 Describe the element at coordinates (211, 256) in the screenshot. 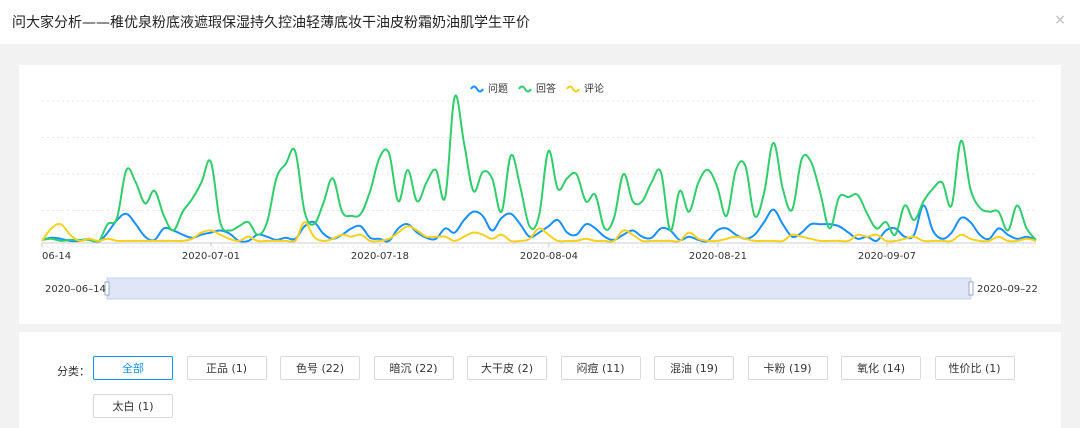

I see `x-tick-label: 2020-07-01` at that location.